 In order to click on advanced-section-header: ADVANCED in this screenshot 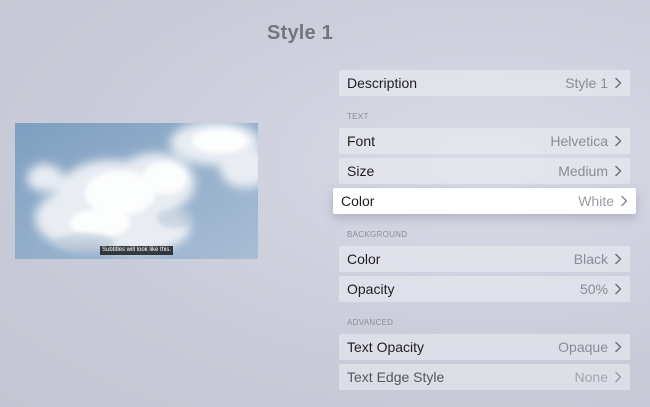, I will do `click(370, 322)`.